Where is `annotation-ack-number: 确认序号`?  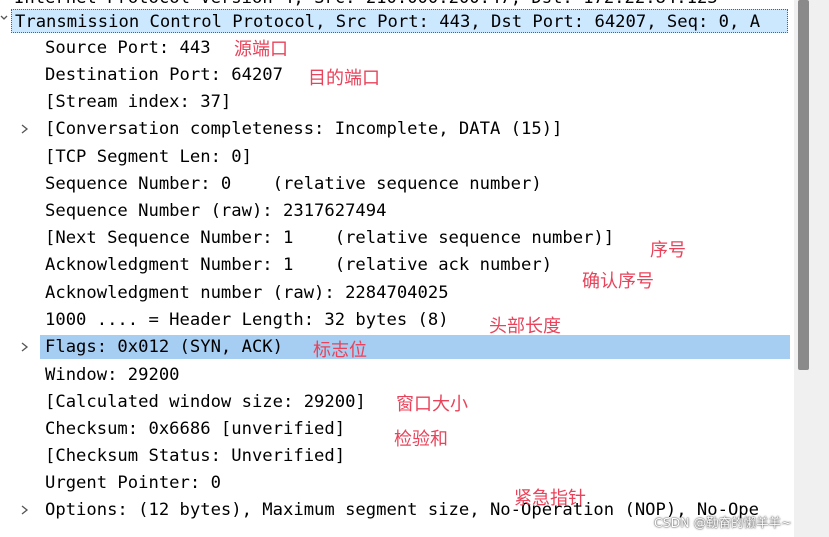 annotation-ack-number: 确认序号 is located at coordinates (618, 281).